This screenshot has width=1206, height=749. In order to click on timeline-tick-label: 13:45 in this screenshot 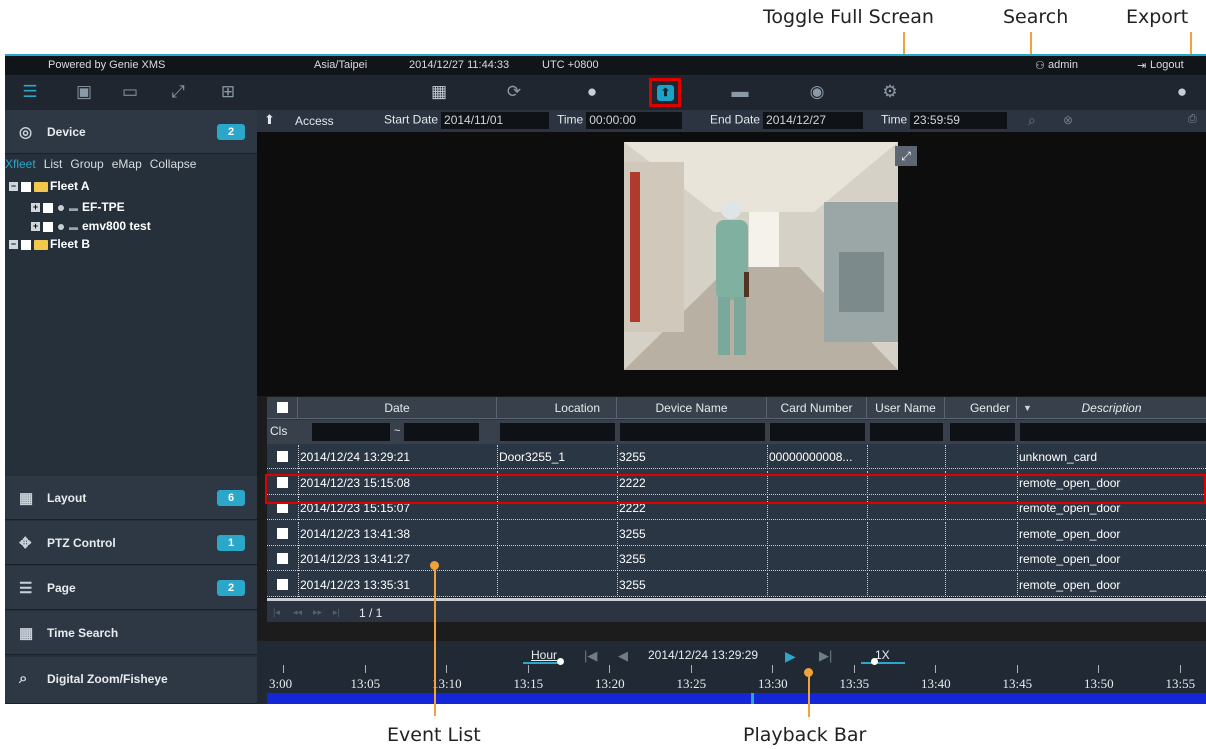, I will do `click(1017, 683)`.